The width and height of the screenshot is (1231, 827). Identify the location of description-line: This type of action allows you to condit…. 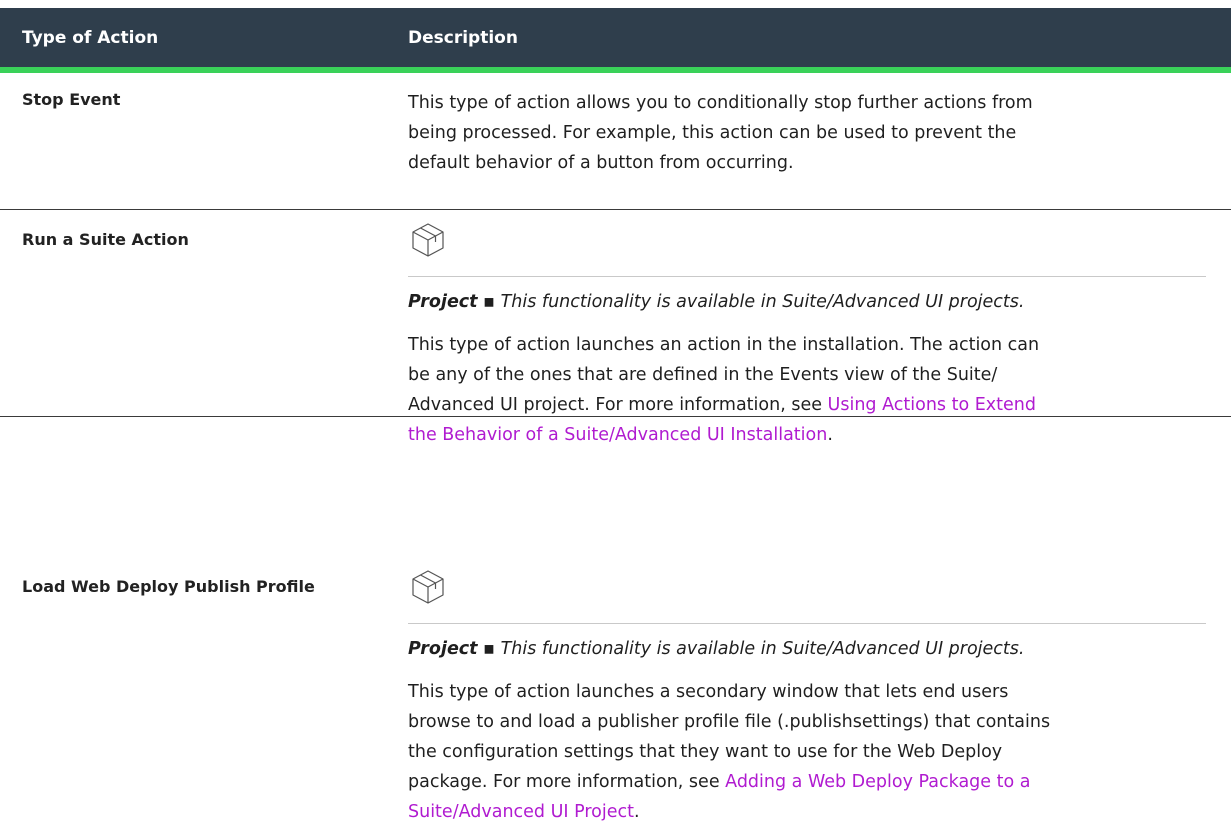
(720, 103).